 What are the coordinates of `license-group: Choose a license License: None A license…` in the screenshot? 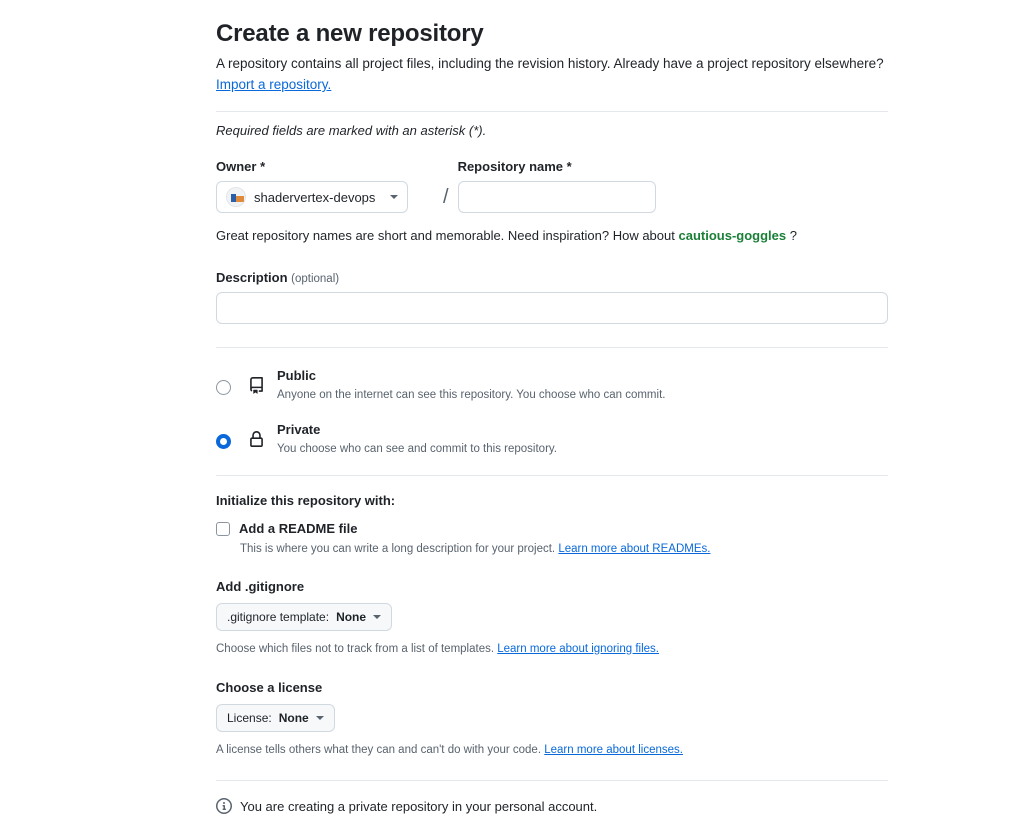 It's located at (552, 719).